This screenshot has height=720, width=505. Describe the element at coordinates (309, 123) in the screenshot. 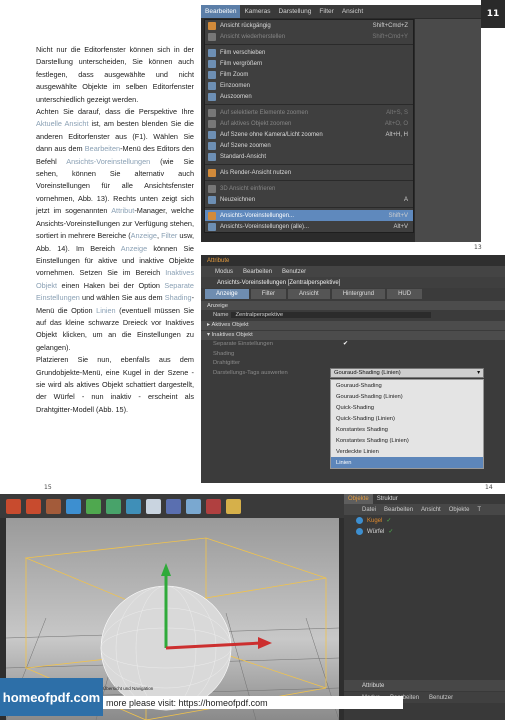

I see `menu-item: Auf aktives Objekt zoomen Alt+O, O` at that location.